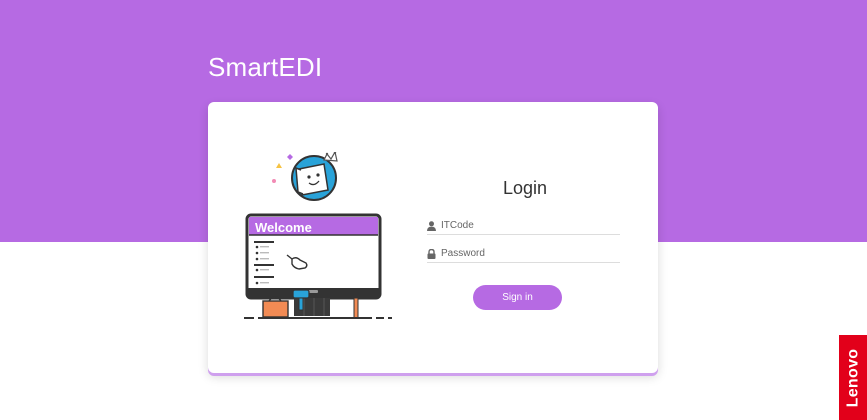 The image size is (867, 420). I want to click on welcome-illustration: Welcome, so click(318, 235).